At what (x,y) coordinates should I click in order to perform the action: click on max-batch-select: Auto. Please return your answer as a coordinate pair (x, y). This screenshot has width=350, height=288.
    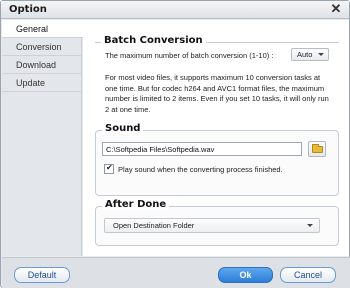
    Looking at the image, I should click on (310, 54).